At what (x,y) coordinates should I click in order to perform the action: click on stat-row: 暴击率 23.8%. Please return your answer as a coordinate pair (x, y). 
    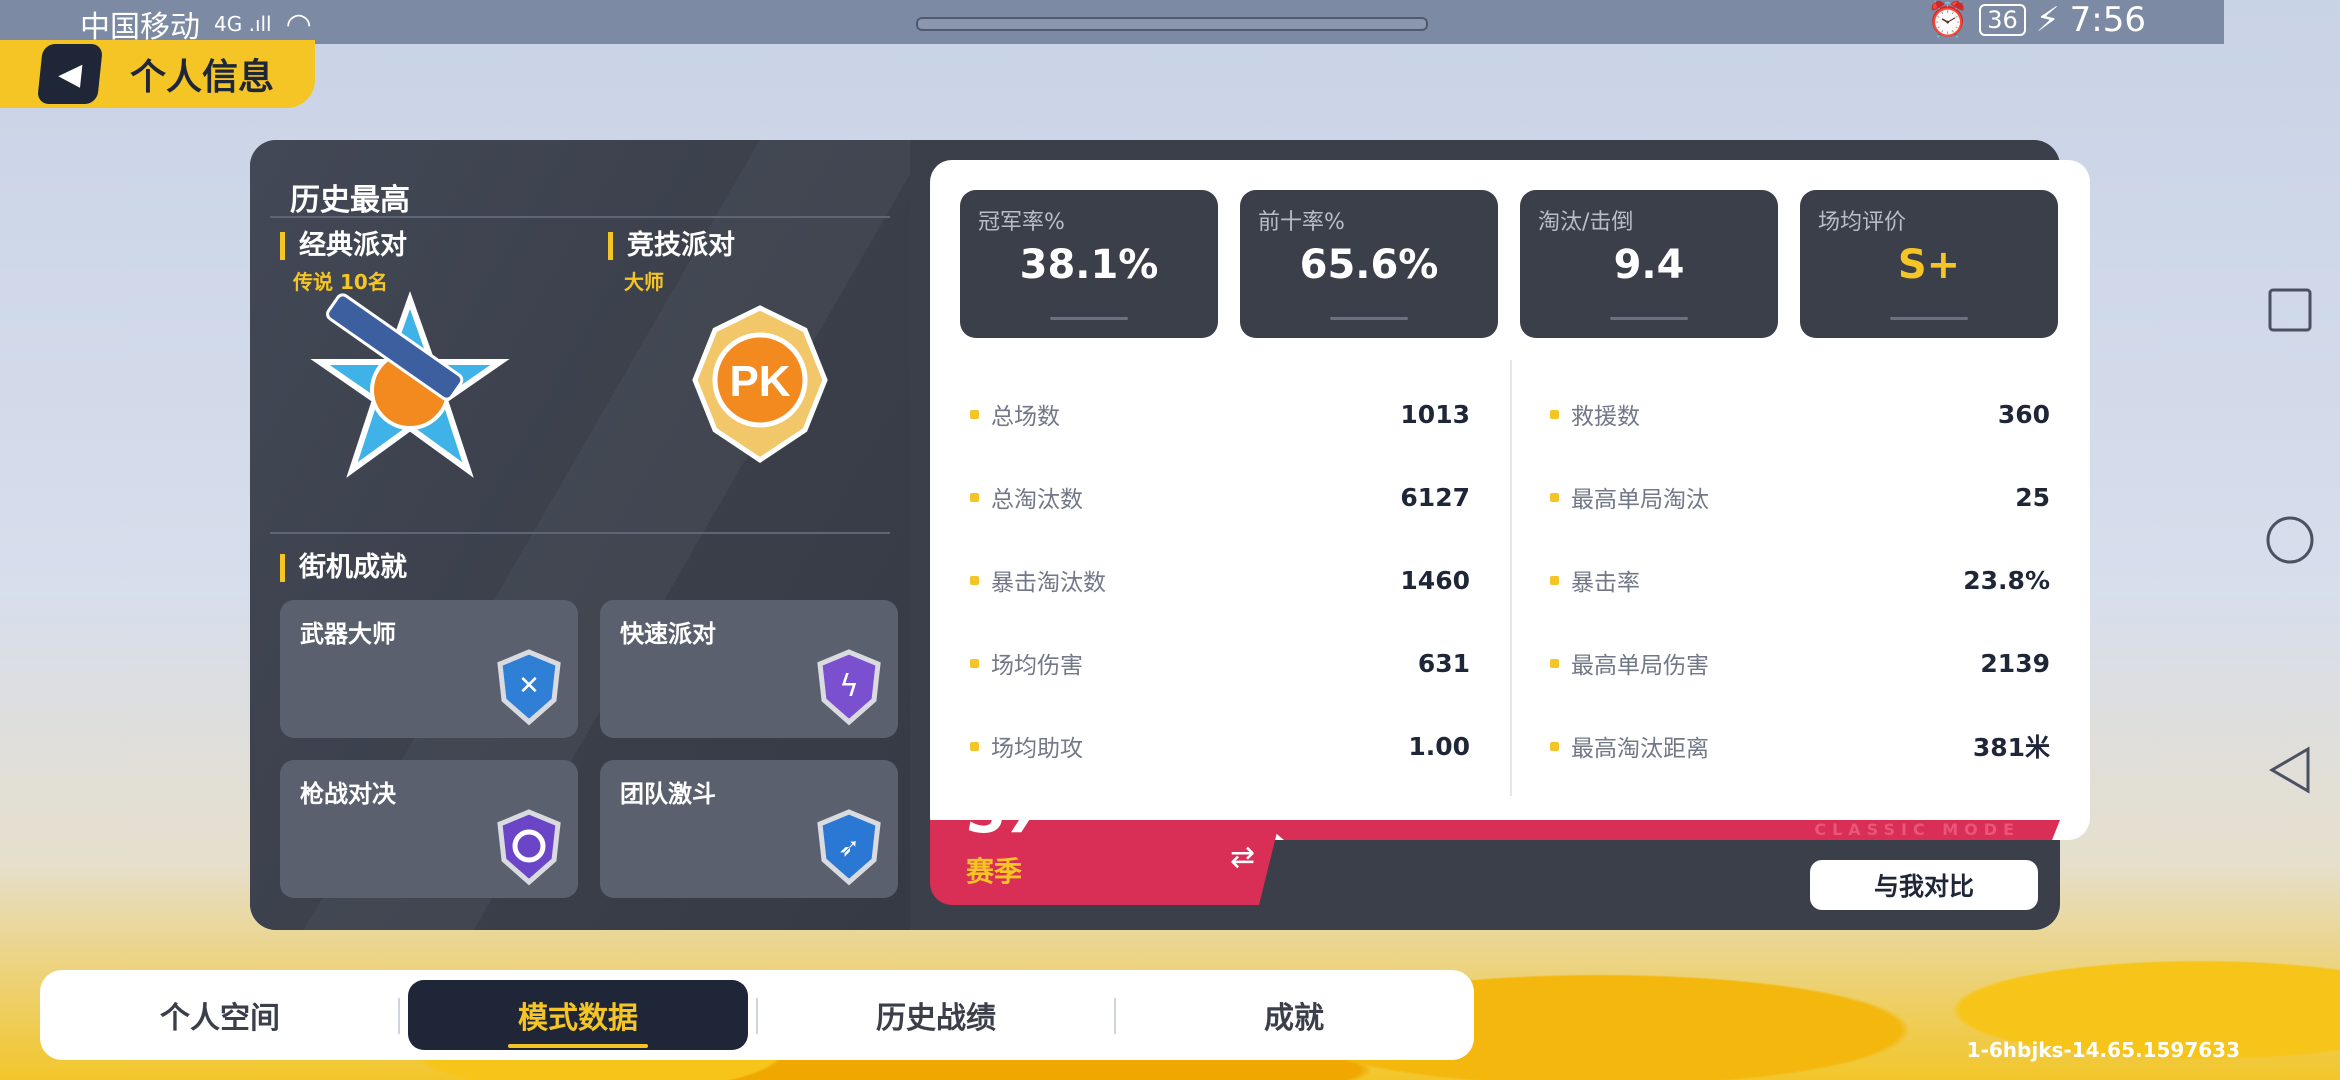
    Looking at the image, I should click on (1800, 580).